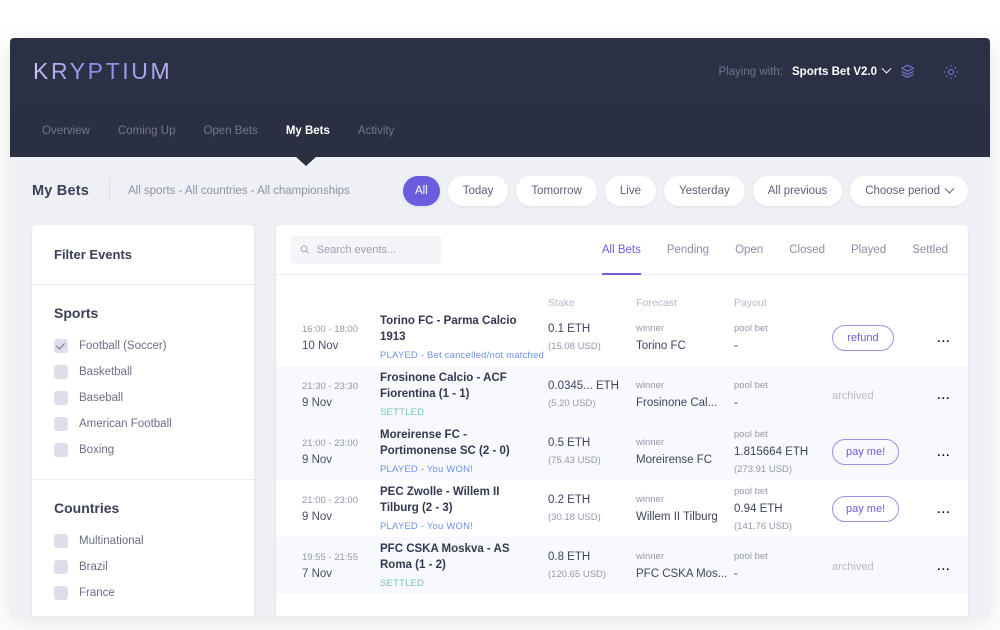  Describe the element at coordinates (143, 567) in the screenshot. I see `checkbox-row-brazil: Brazil` at that location.